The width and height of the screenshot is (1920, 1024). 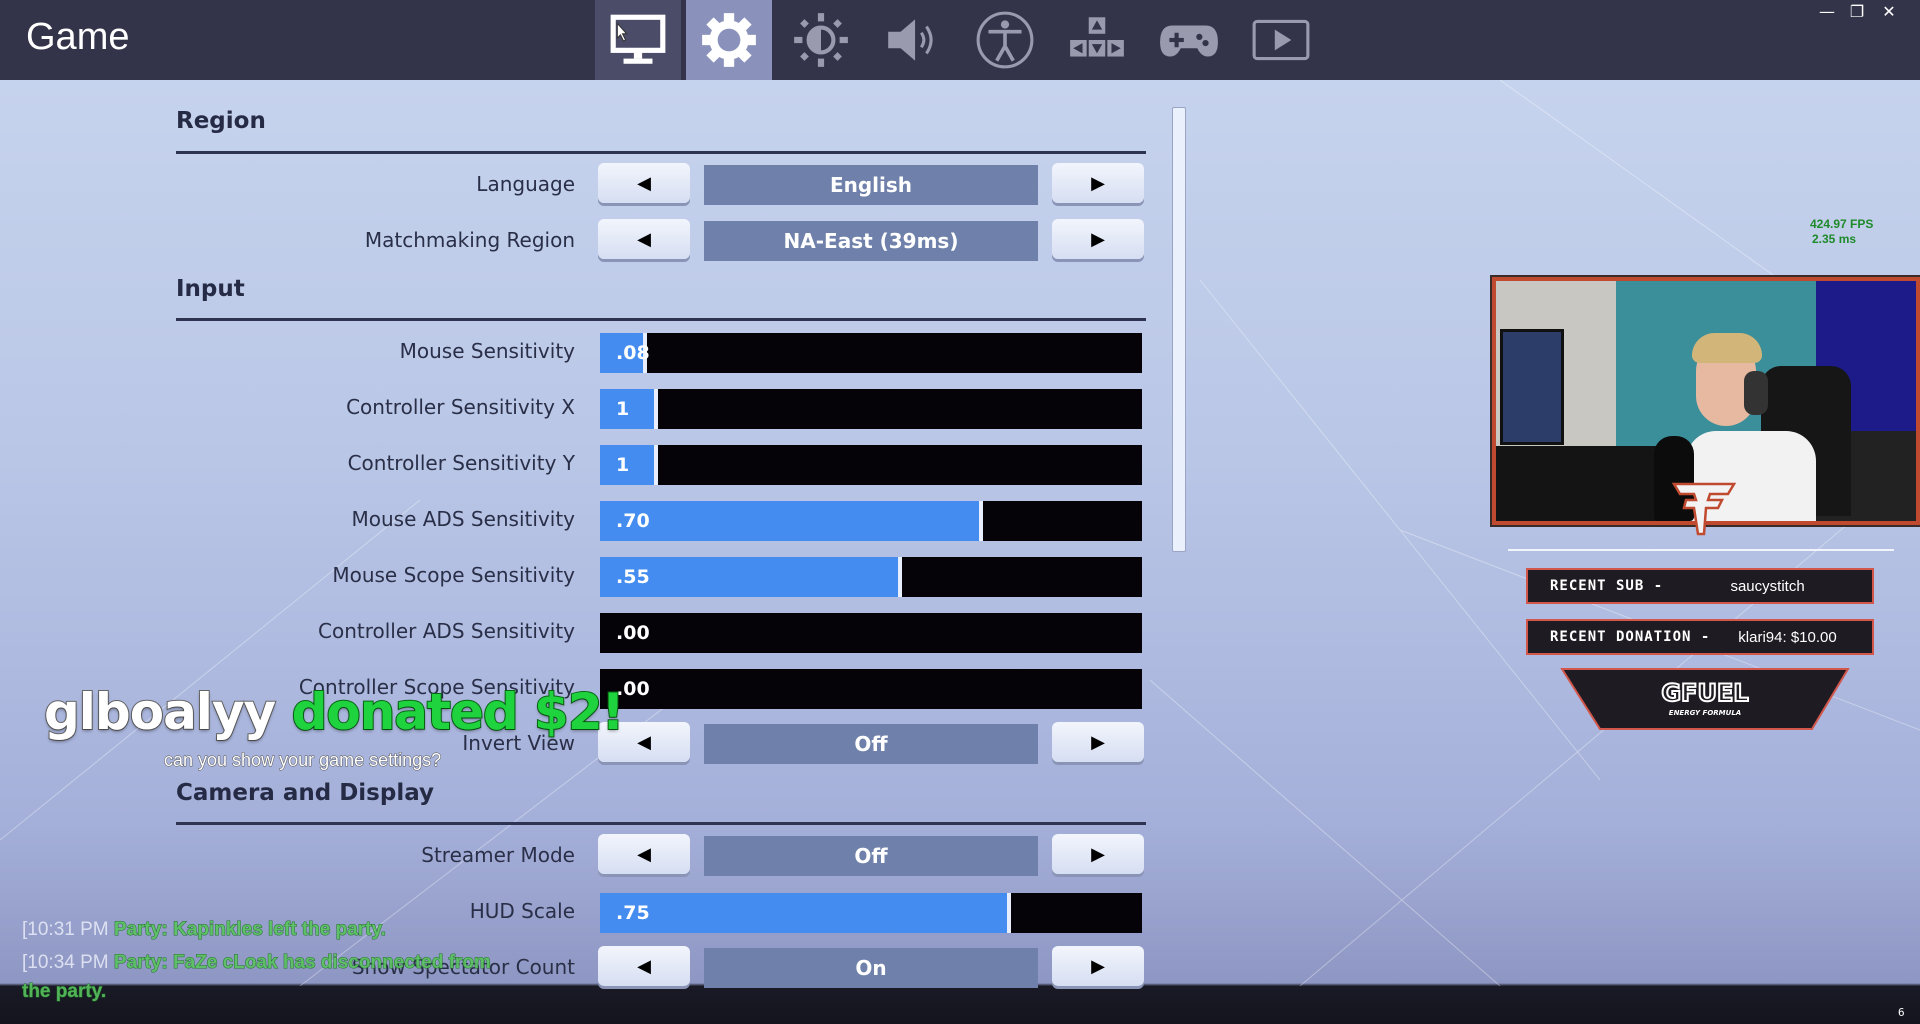 I want to click on overlay-divider, so click(x=1701, y=550).